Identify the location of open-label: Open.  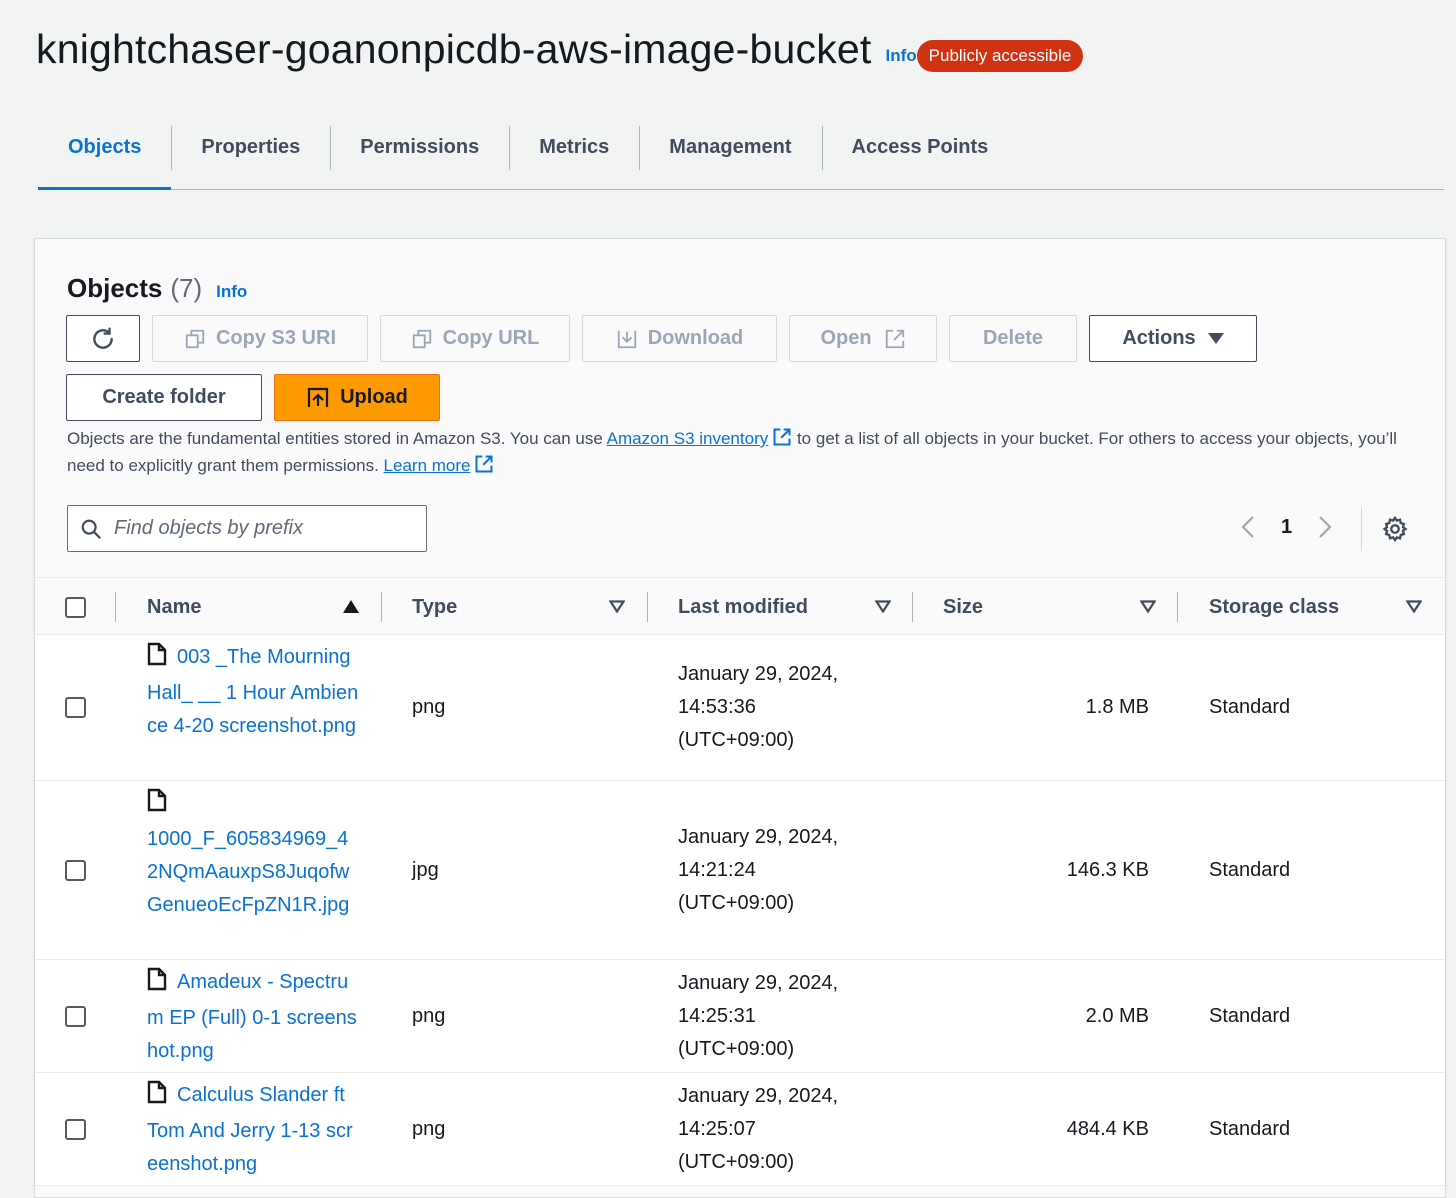
(846, 338).